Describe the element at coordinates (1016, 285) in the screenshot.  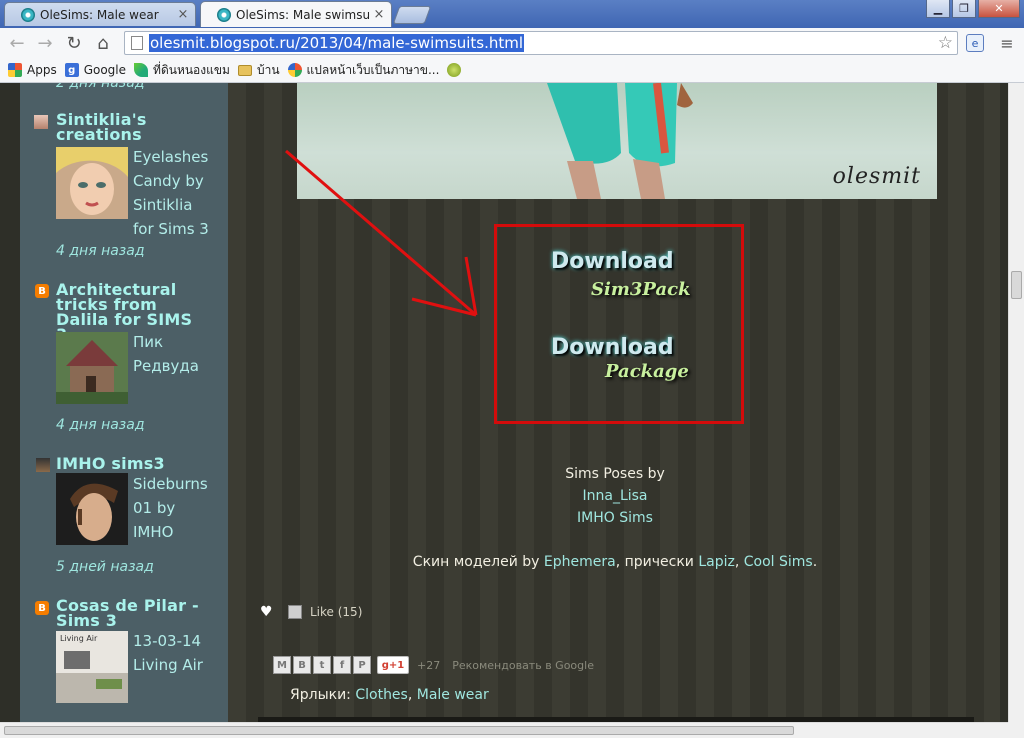
I see `vertical-scroll-thumb` at that location.